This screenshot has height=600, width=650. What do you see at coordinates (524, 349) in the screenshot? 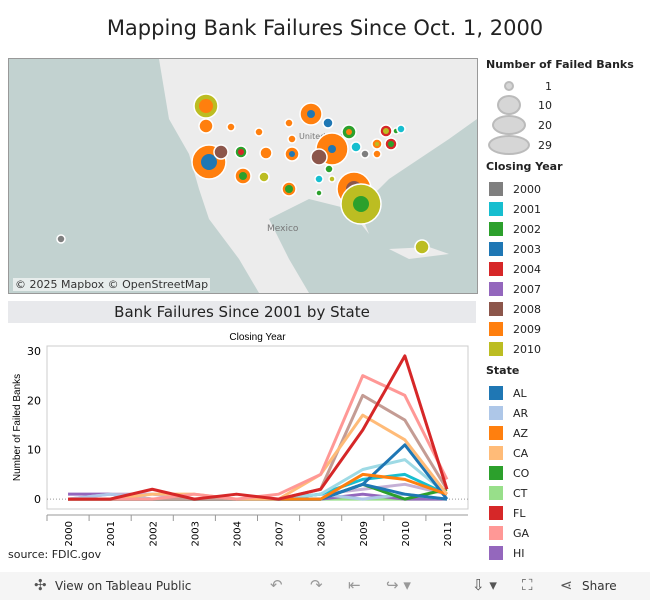
I see `year_legend-item: 2010` at bounding box center [524, 349].